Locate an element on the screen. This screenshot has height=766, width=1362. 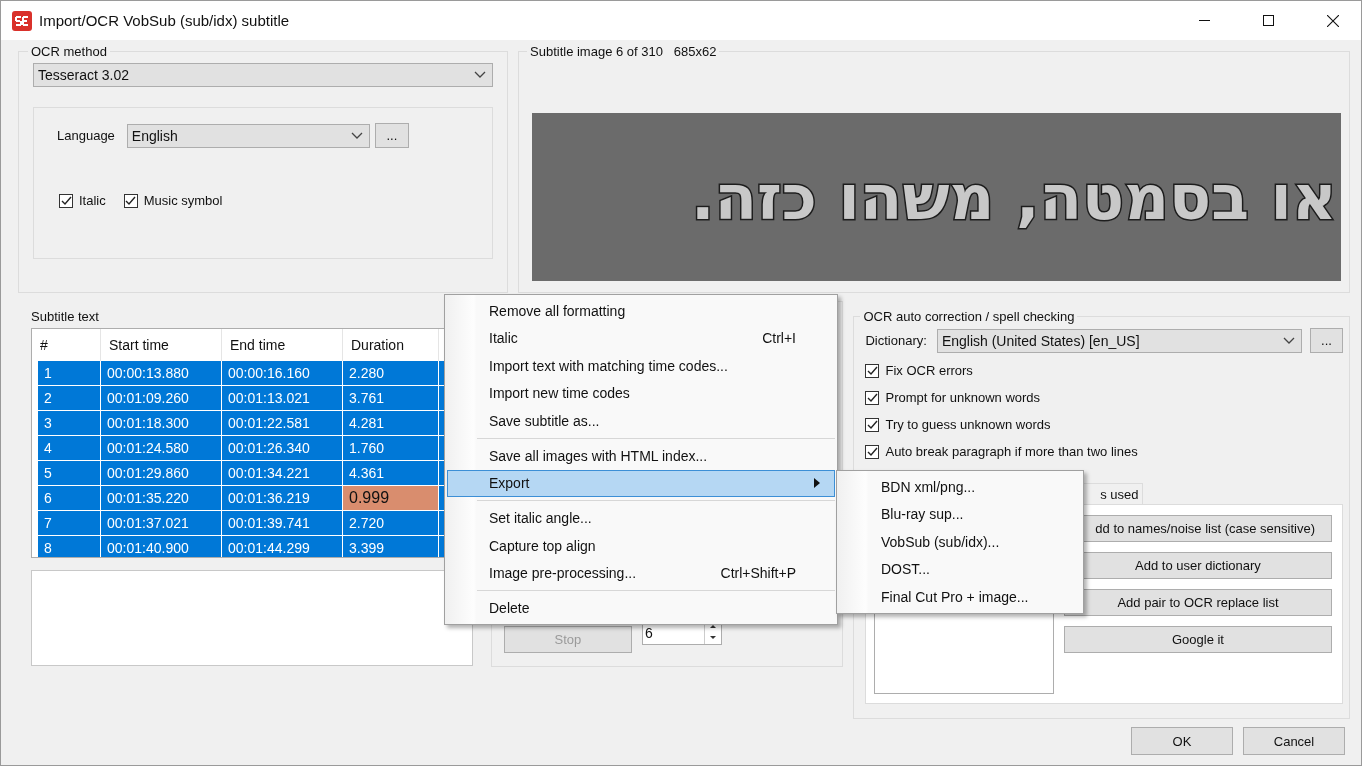
checkbox: Auto break paragraph if more than two lines is located at coordinates (1104, 451).